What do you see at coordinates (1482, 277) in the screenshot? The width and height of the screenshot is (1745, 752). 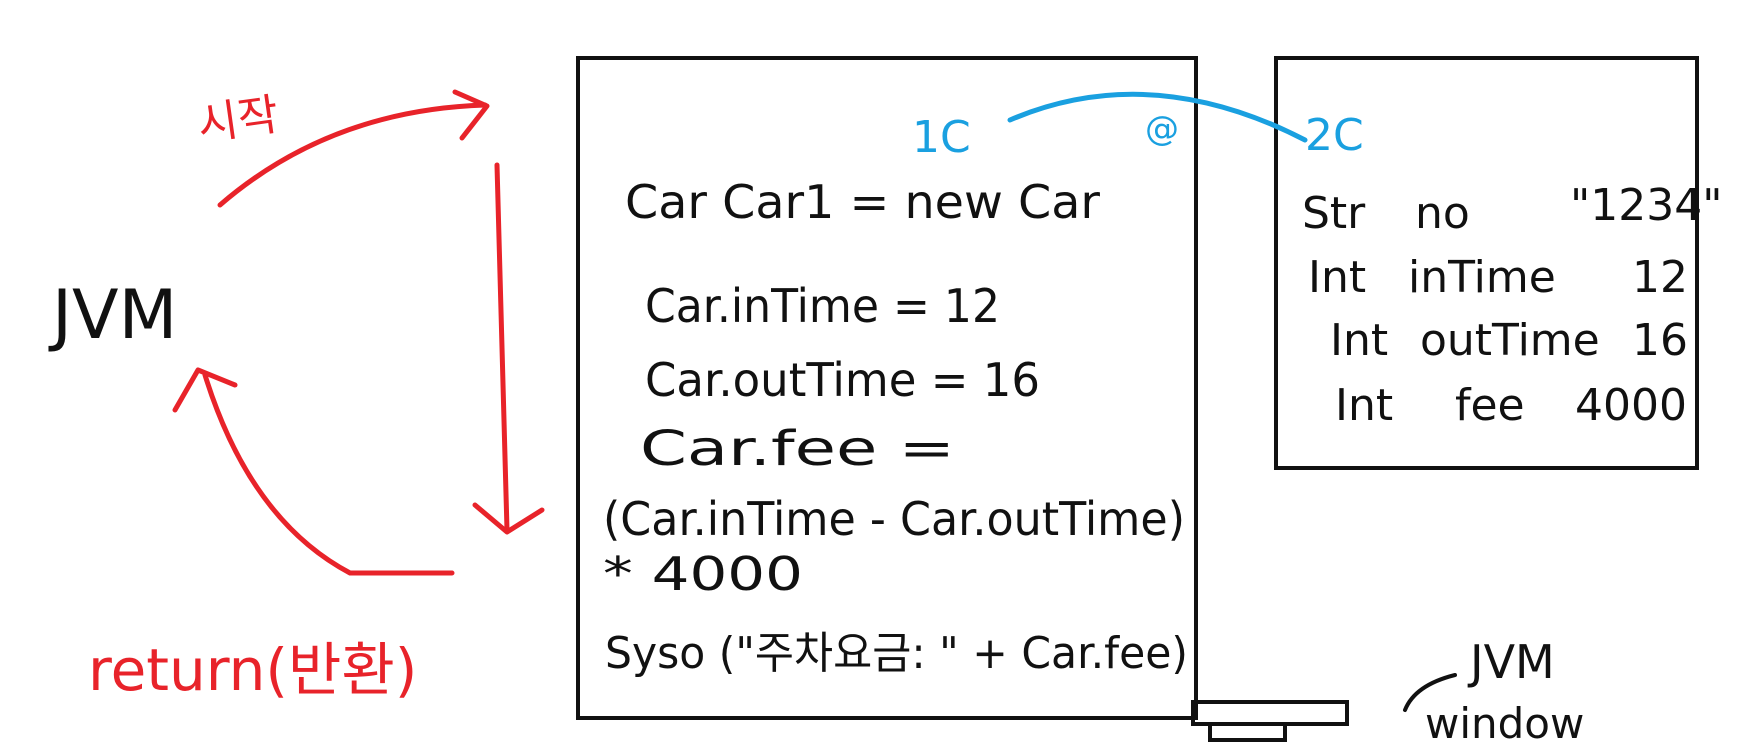 I see `heap-field-name-2: inTime` at bounding box center [1482, 277].